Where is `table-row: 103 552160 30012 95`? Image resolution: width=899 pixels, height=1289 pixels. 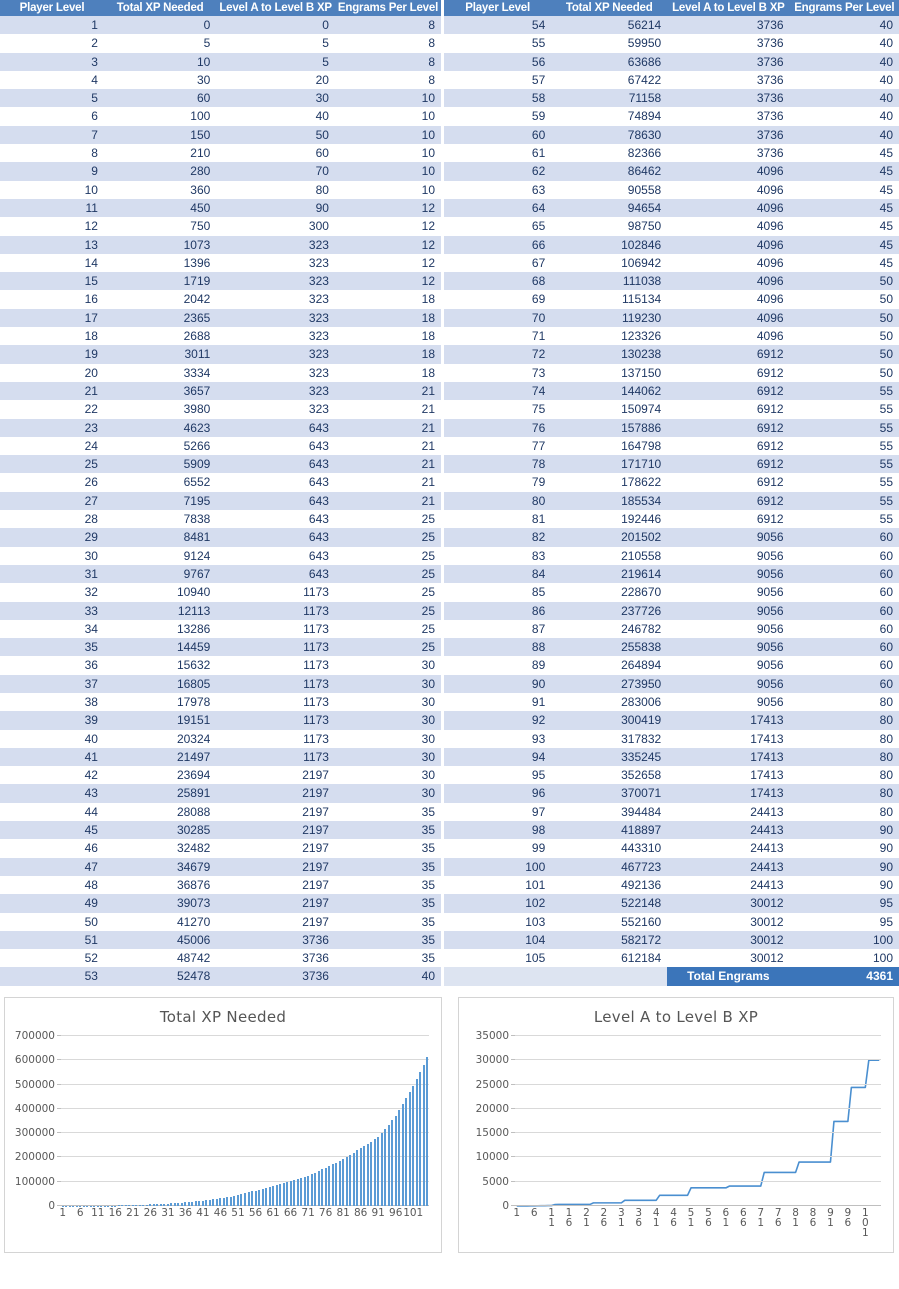
table-row: 103 552160 30012 95 is located at coordinates (671, 921).